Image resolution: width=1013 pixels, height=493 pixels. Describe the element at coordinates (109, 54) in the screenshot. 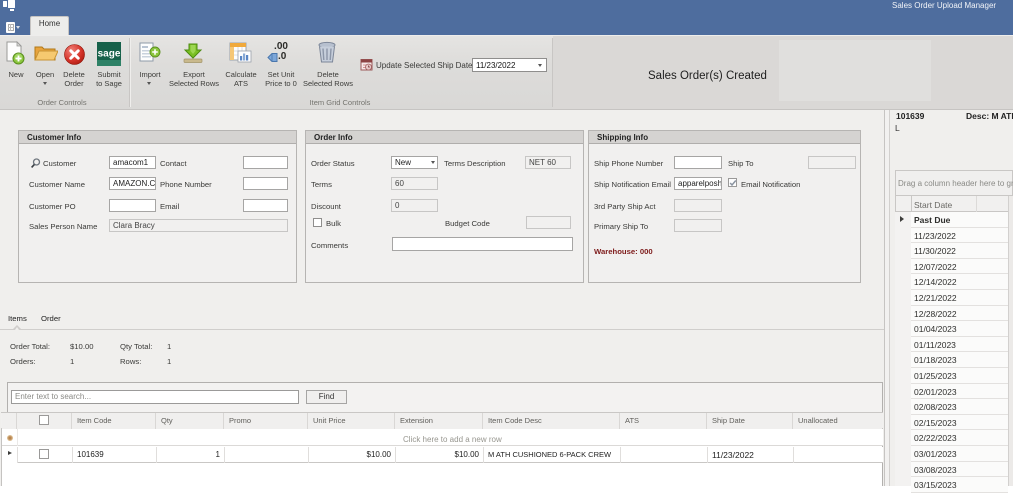

I see `svg-text: sage` at that location.